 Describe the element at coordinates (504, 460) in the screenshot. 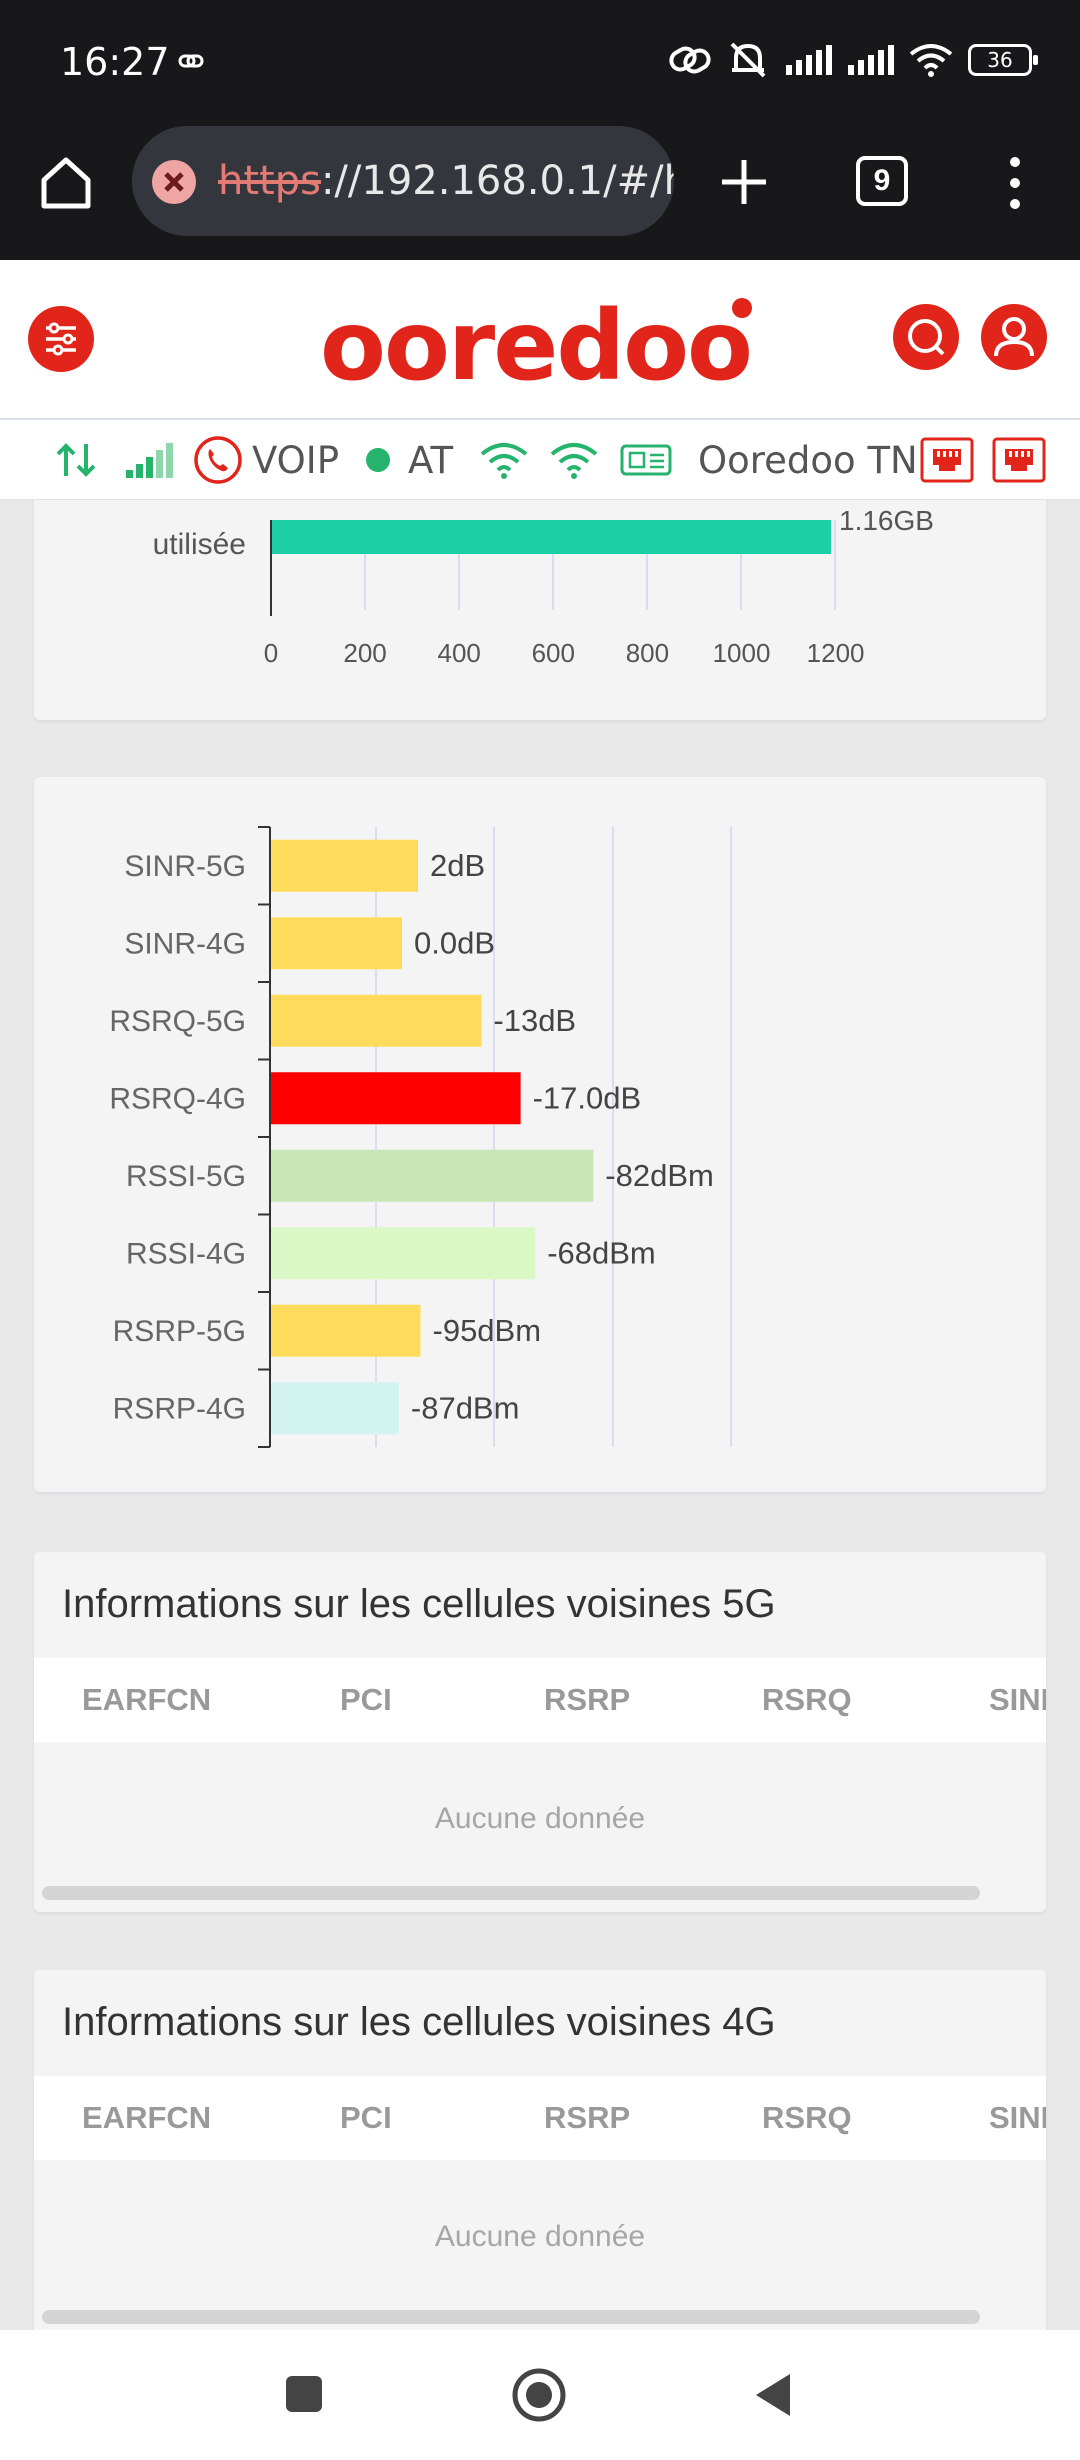

I see `wifi-24ghz-icon` at that location.